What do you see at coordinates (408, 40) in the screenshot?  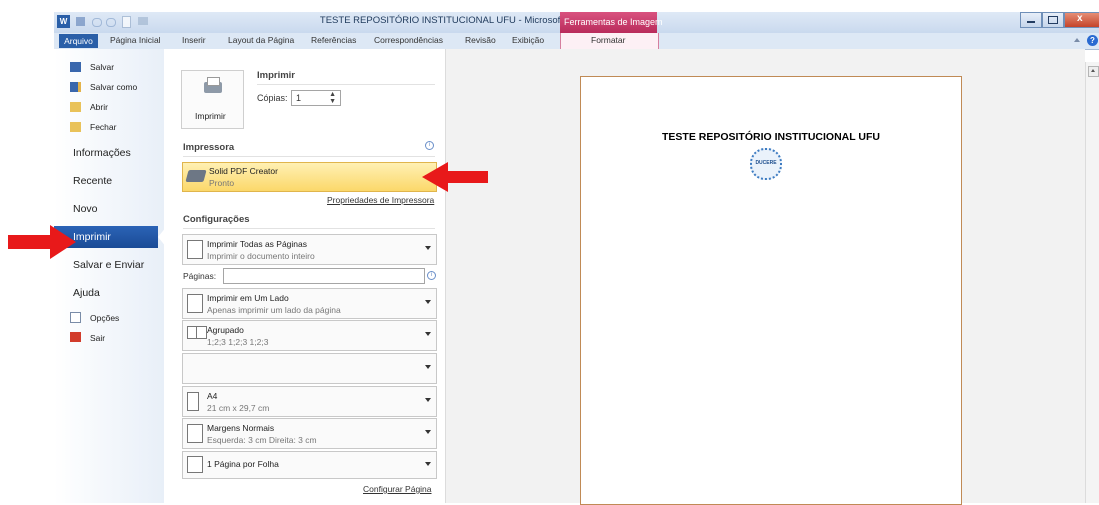 I see `tab-correspondencias: Correspondências` at bounding box center [408, 40].